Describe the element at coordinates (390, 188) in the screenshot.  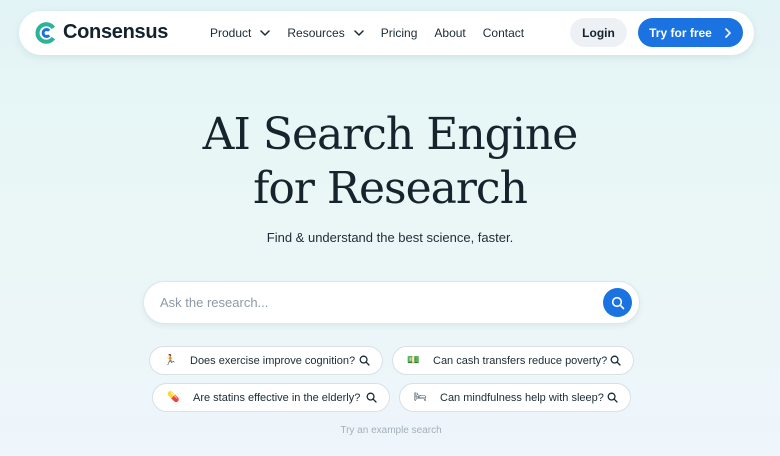
I see `hero-title-line2: for Research` at that location.